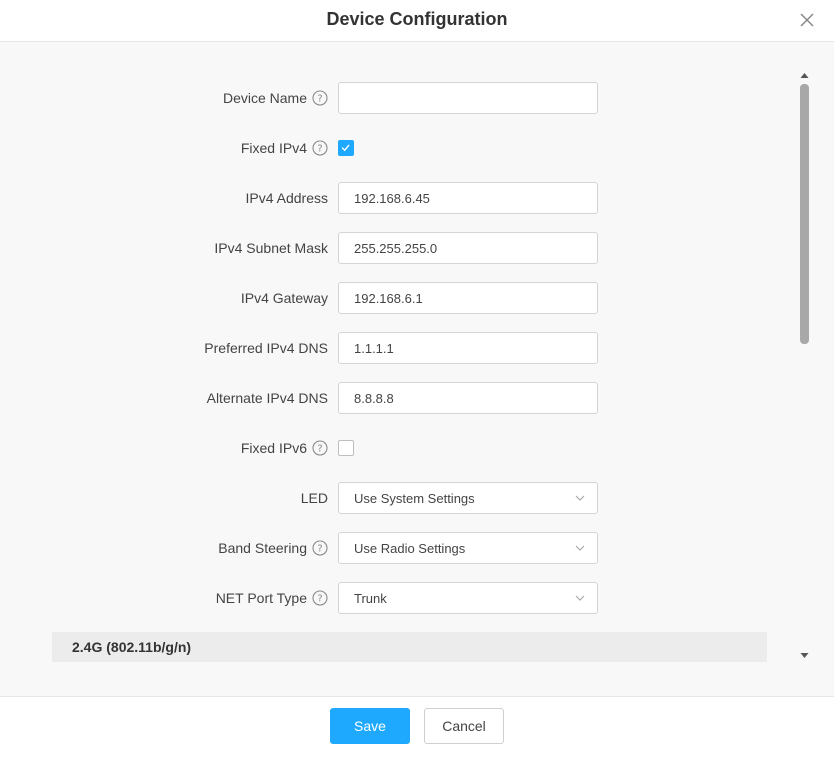 The height and width of the screenshot is (760, 834). What do you see at coordinates (409, 647) in the screenshot?
I see `section-header-2-4g: 2.4G (802.11b/g/n)` at bounding box center [409, 647].